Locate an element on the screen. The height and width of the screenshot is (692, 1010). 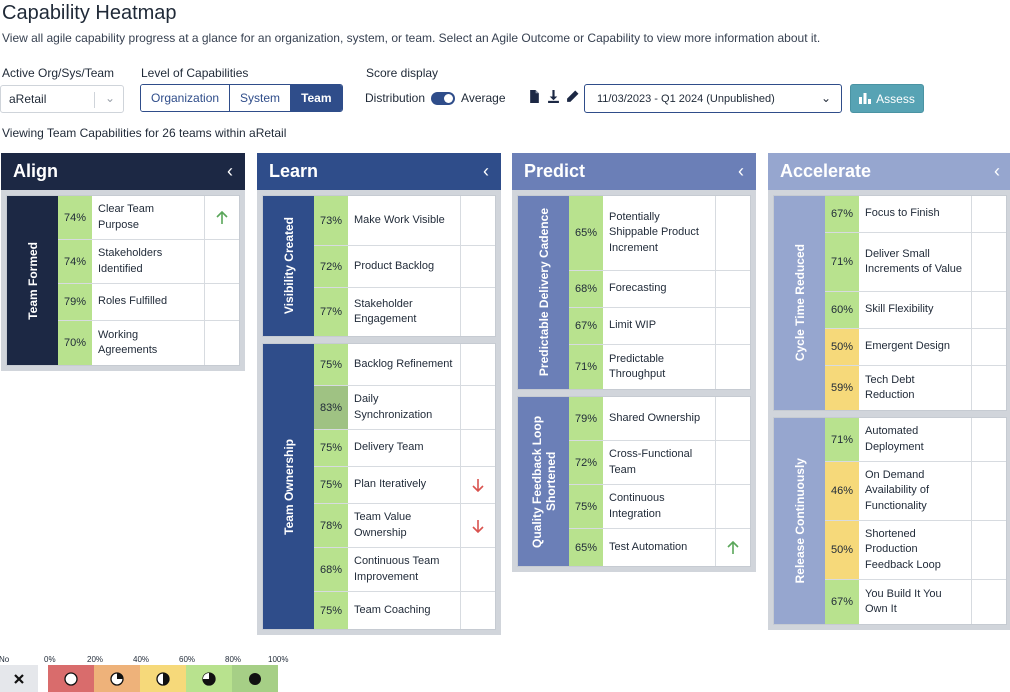
capability-name: Predictable Throughput is located at coordinates (637, 366).